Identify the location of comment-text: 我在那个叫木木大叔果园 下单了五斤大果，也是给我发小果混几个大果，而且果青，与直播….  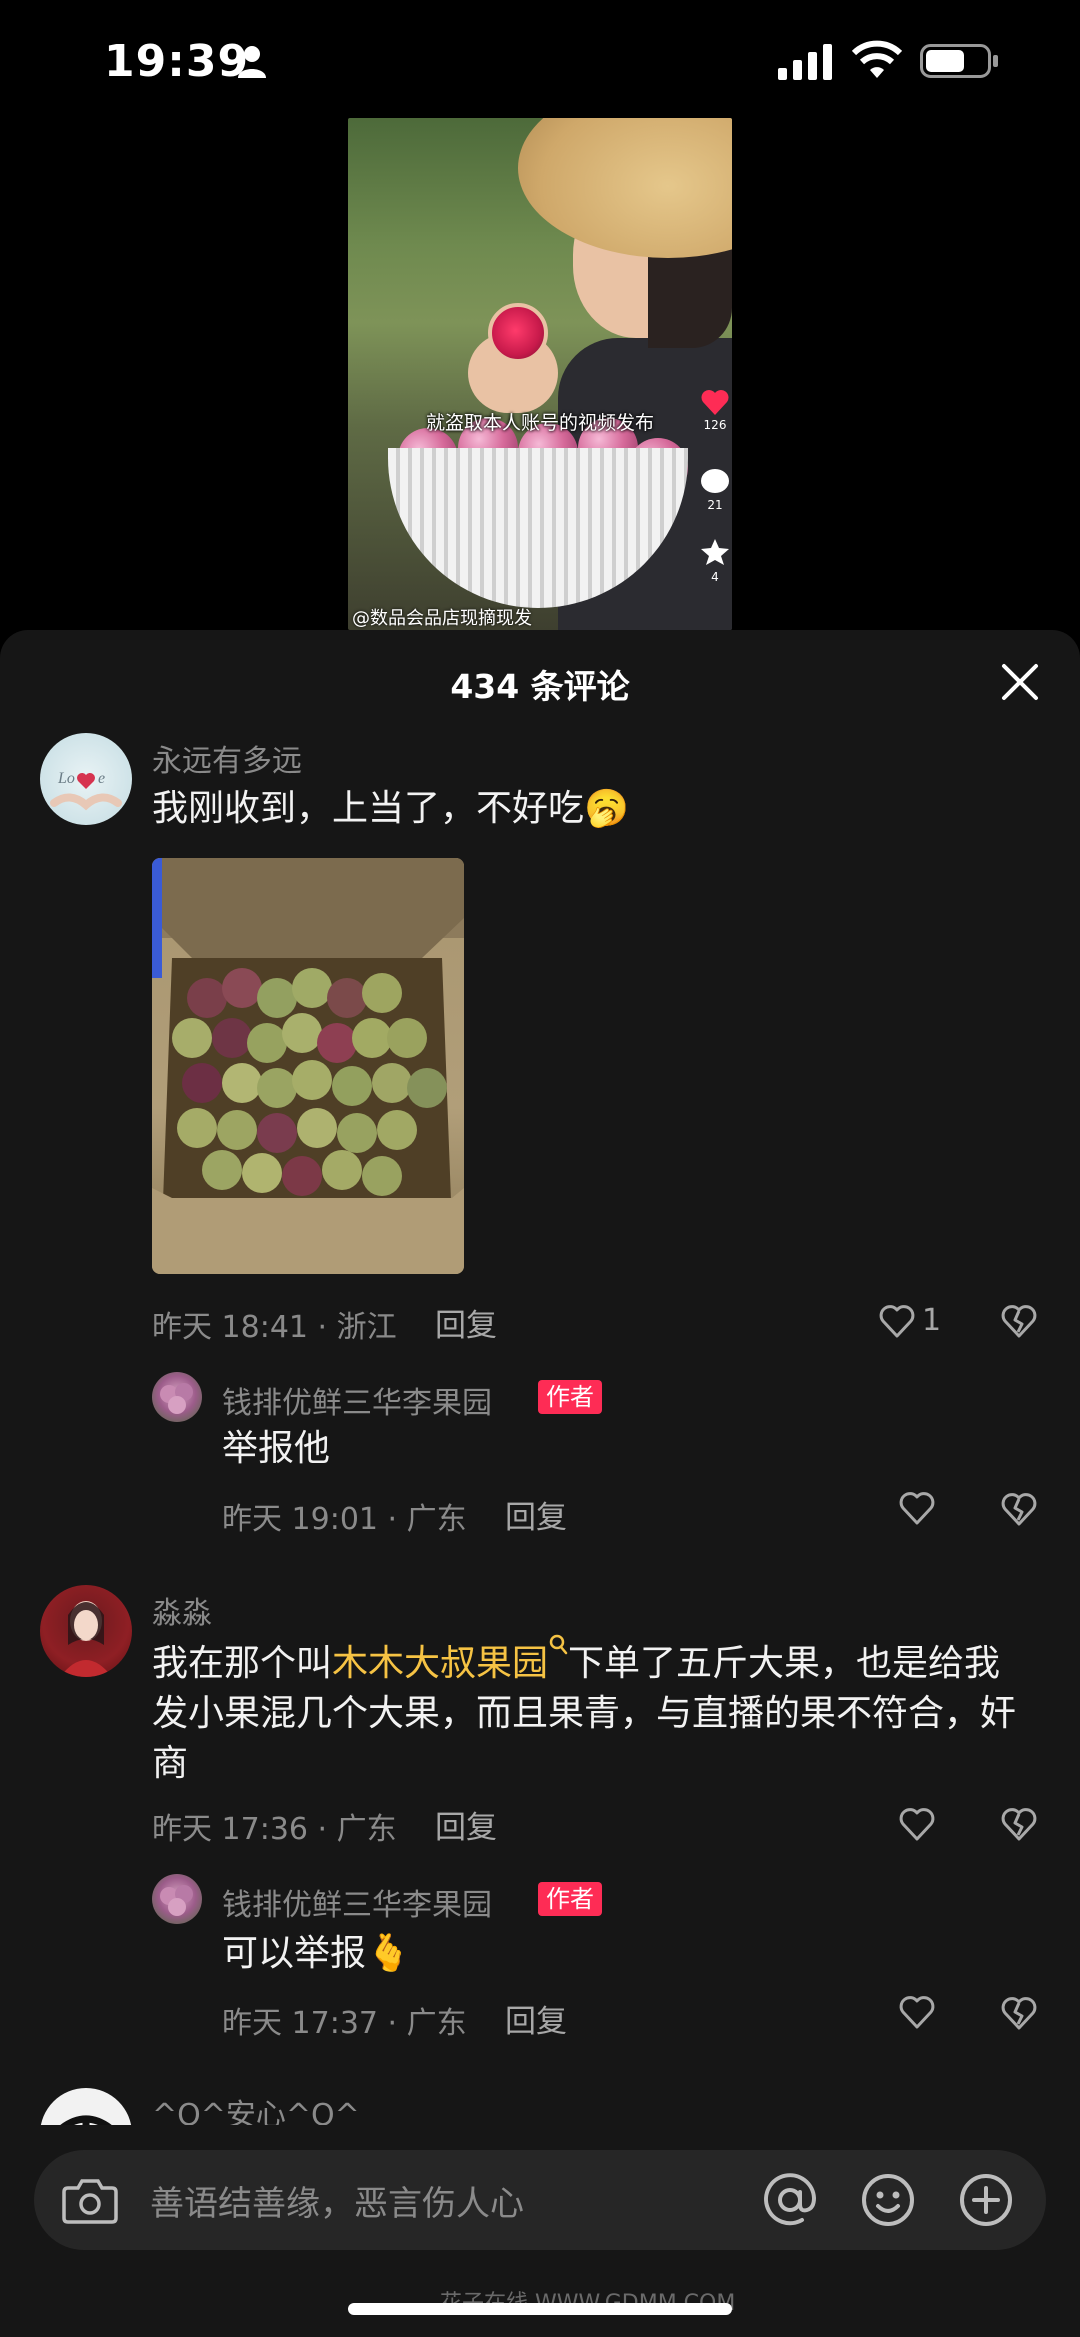
(592, 1711).